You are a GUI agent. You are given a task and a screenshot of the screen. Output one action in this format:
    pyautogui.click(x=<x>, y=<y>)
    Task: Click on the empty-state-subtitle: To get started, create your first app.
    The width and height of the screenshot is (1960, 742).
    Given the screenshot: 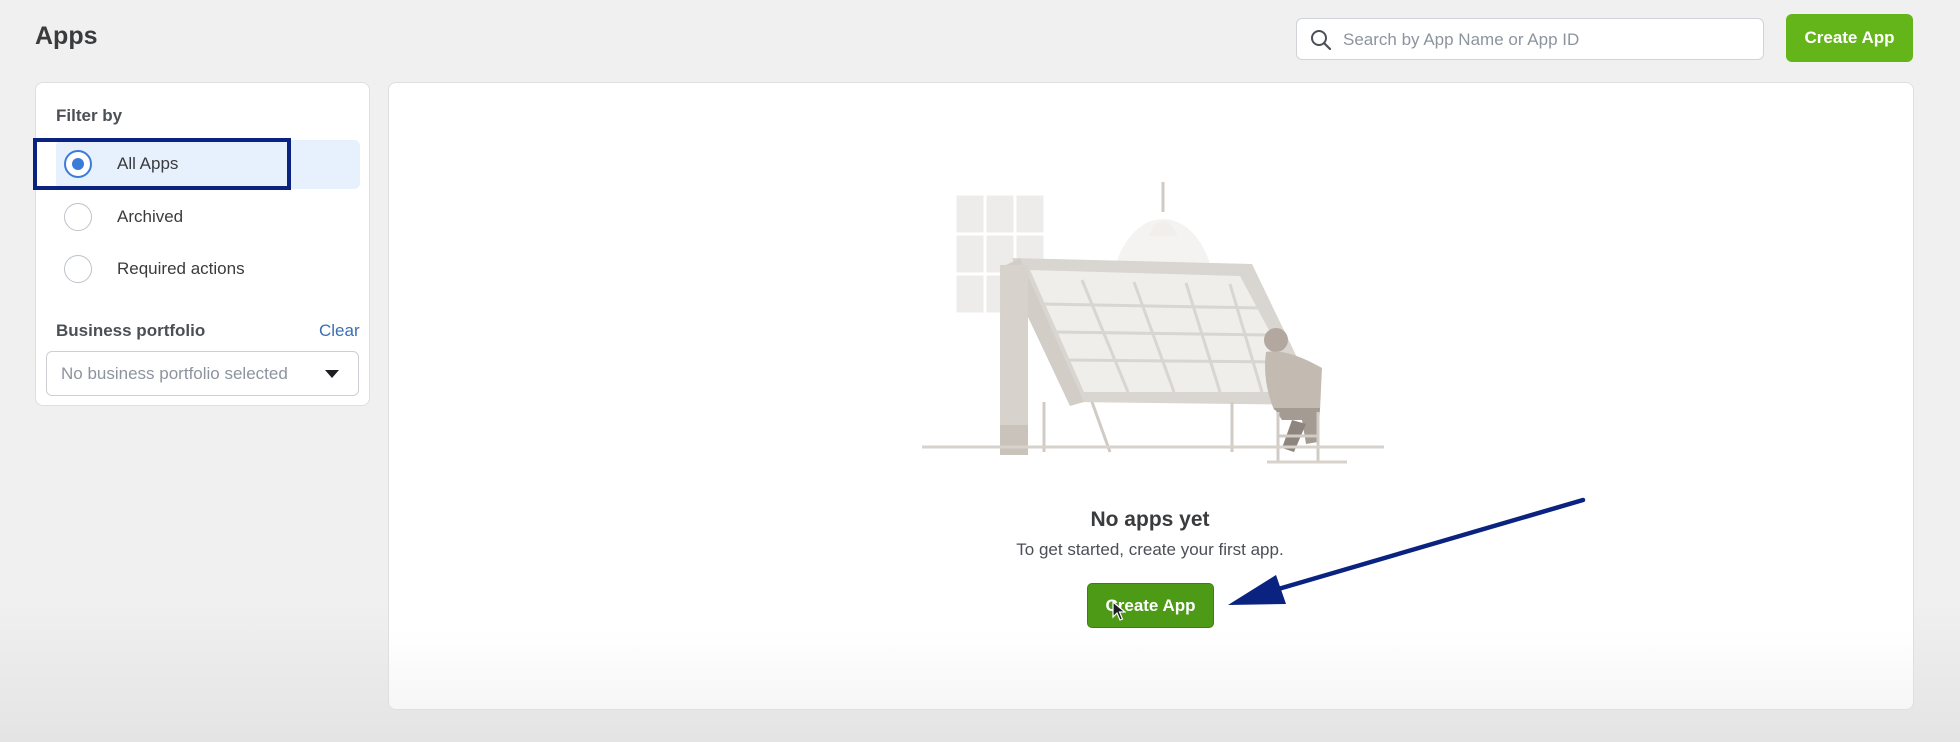 What is the action you would take?
    pyautogui.click(x=1150, y=549)
    